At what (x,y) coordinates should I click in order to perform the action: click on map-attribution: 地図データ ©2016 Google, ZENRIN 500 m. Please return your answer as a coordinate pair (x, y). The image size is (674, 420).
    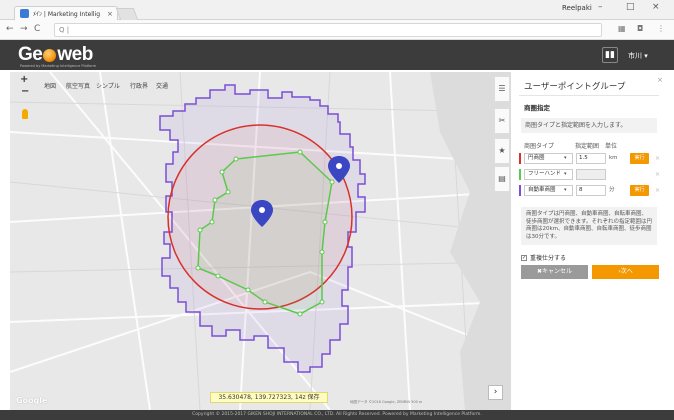
    Looking at the image, I should click on (386, 402).